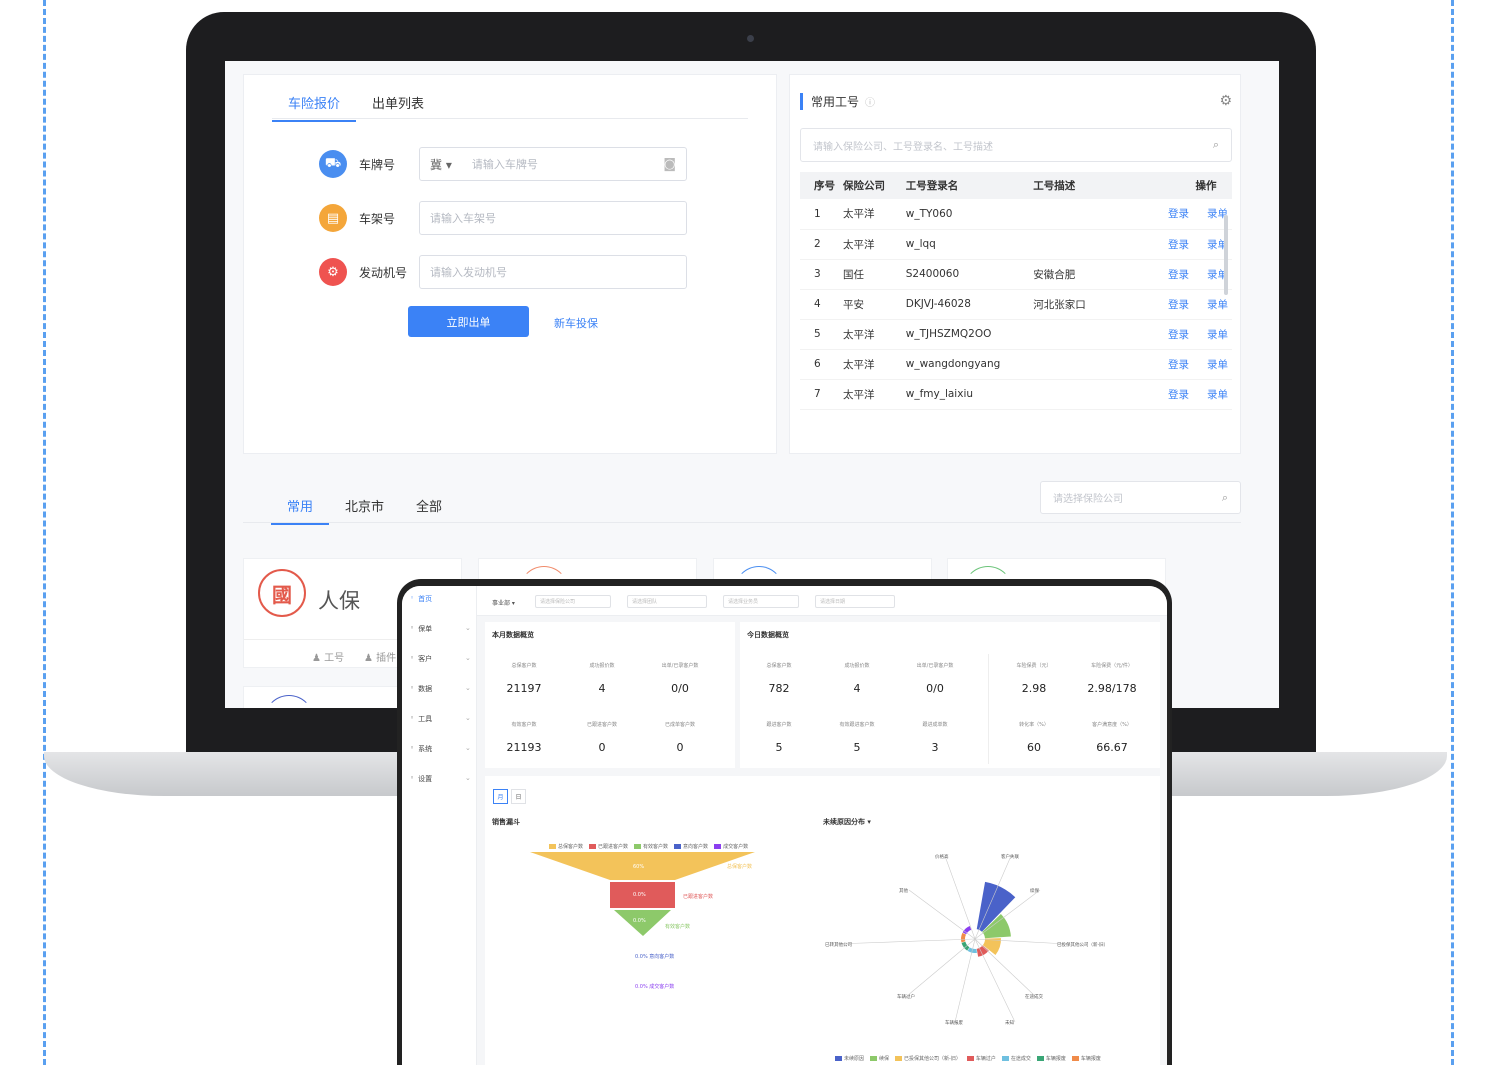 This screenshot has height=1065, width=1485. What do you see at coordinates (680, 737) in the screenshot?
I see `stat-card: 已成单客户数 0` at bounding box center [680, 737].